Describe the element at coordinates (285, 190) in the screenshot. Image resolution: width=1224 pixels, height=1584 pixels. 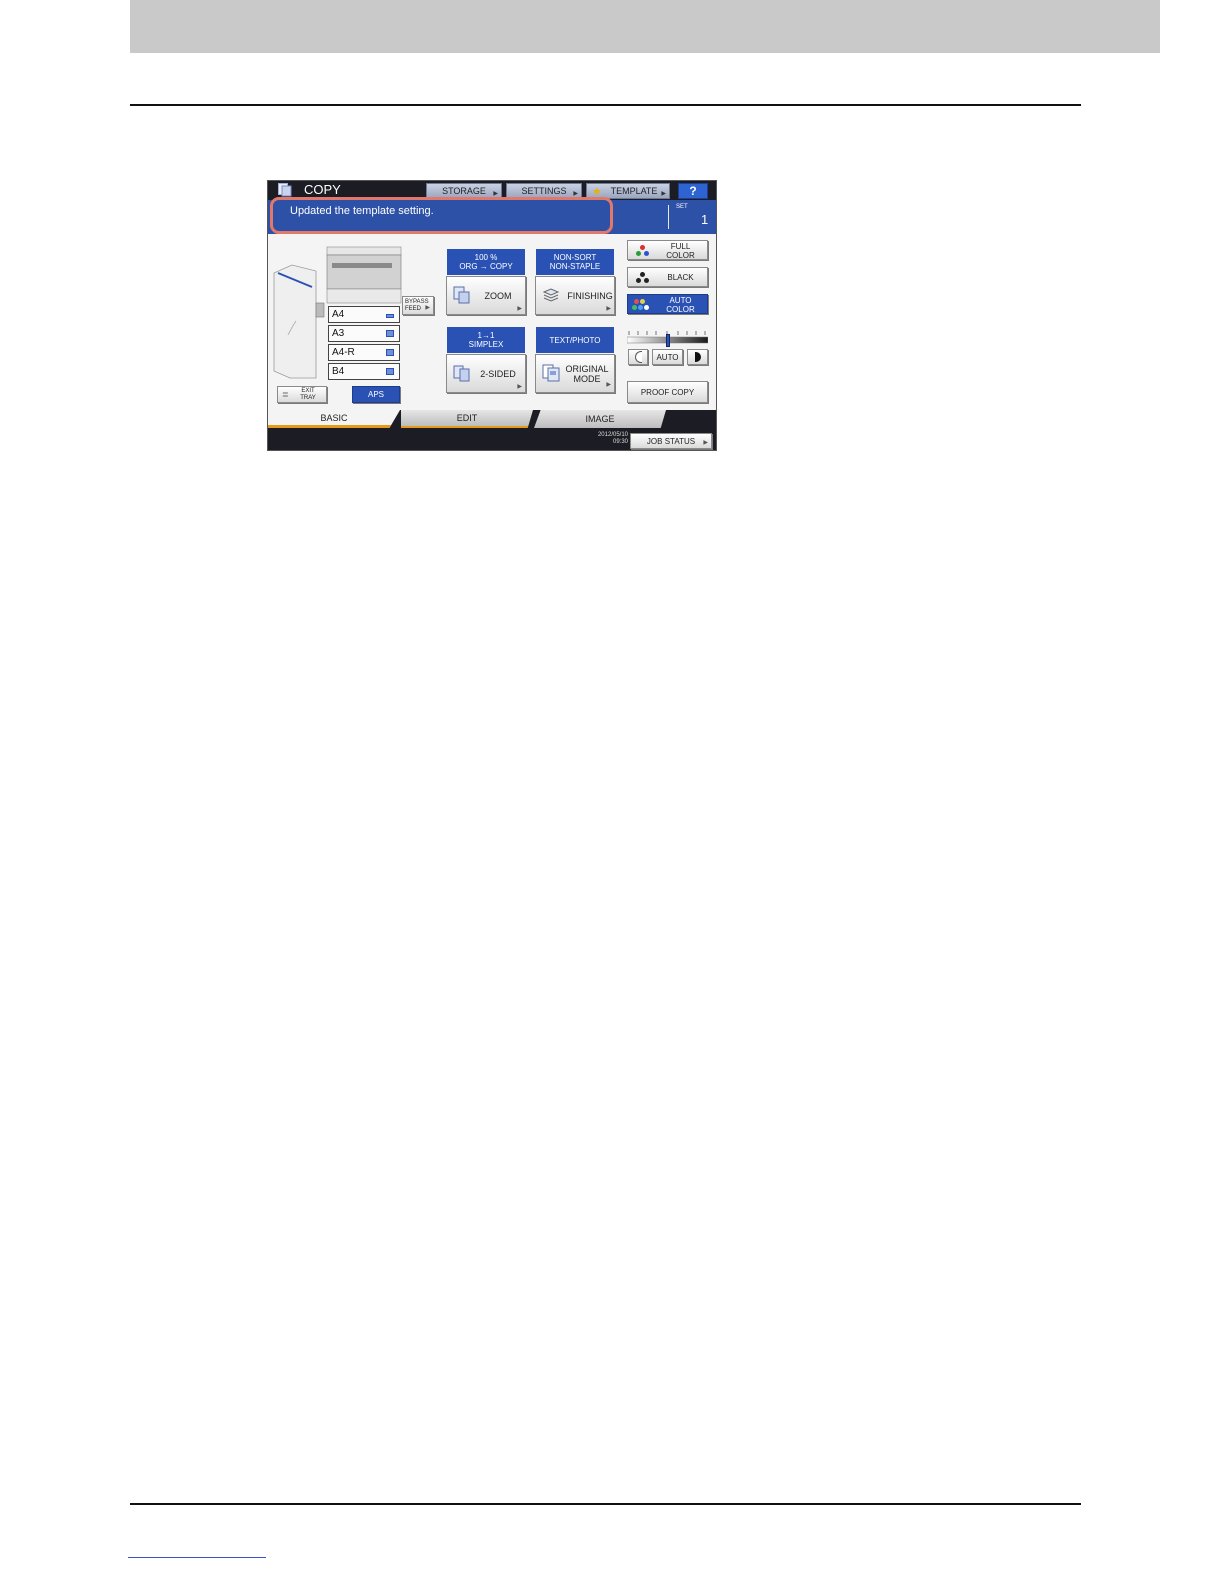
I see `copy-mode-icon` at that location.